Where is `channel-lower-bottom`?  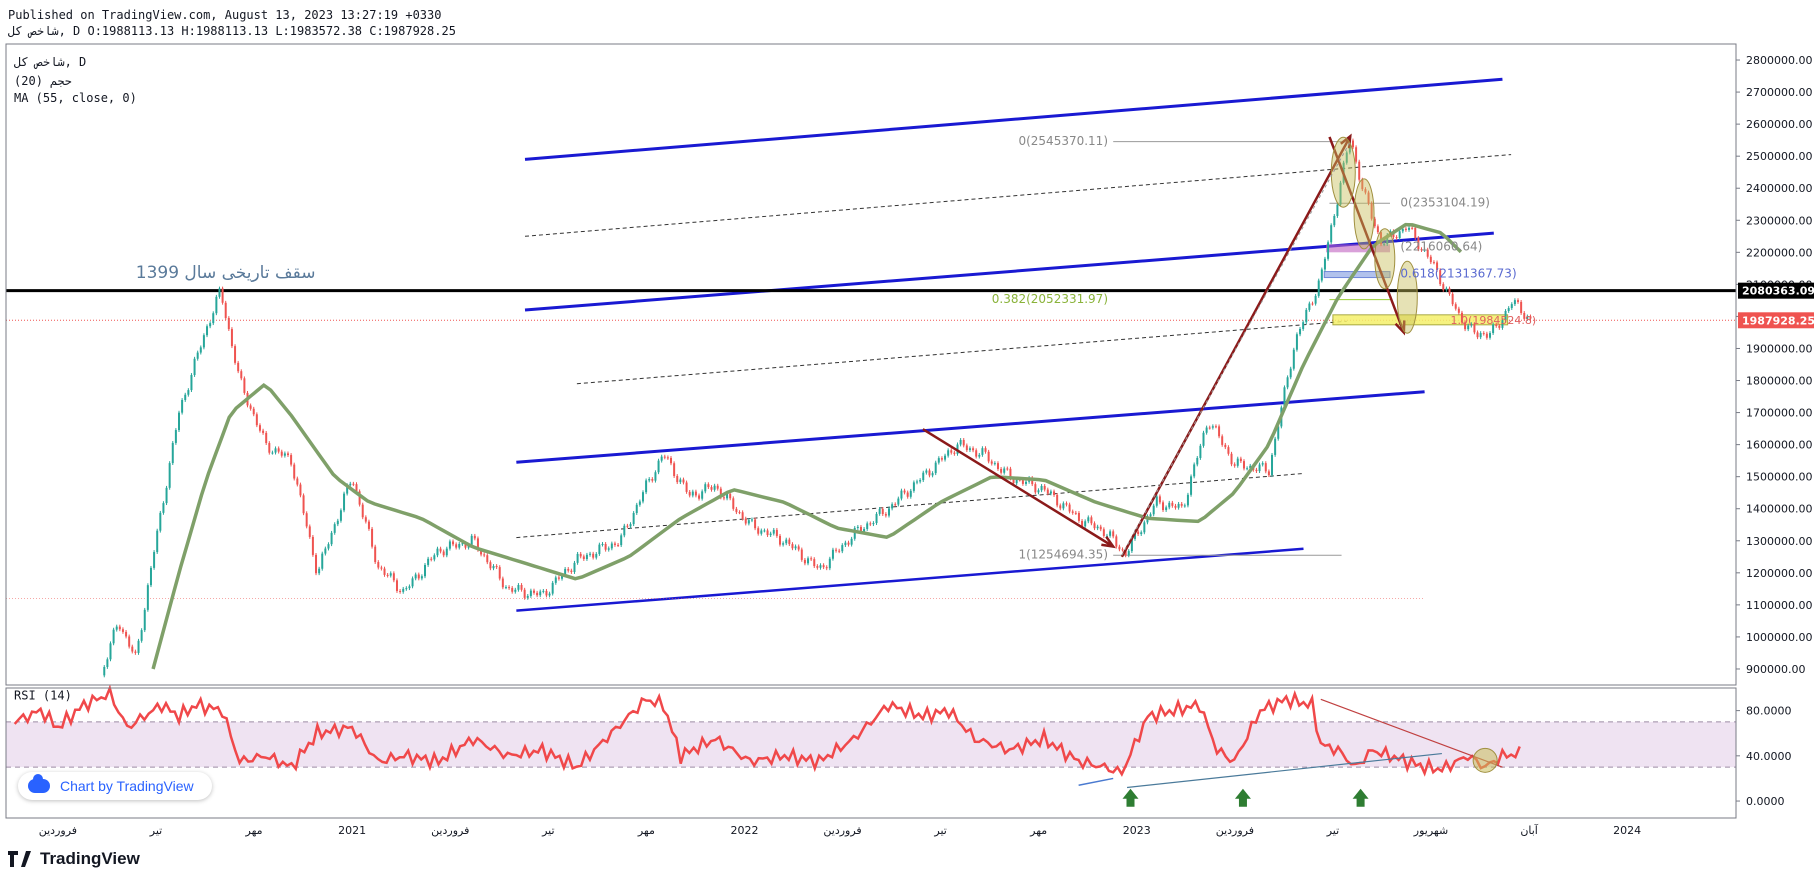 channel-lower-bottom is located at coordinates (910, 579).